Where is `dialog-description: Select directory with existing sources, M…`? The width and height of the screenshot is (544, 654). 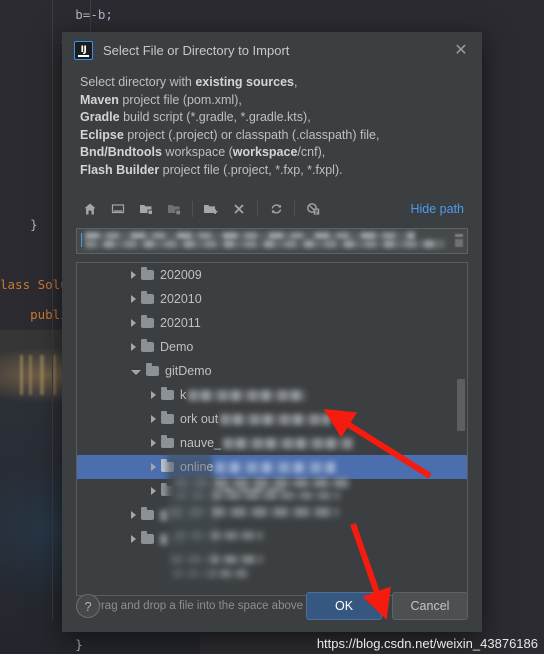 dialog-description: Select directory with existing sources, M… is located at coordinates (272, 124).